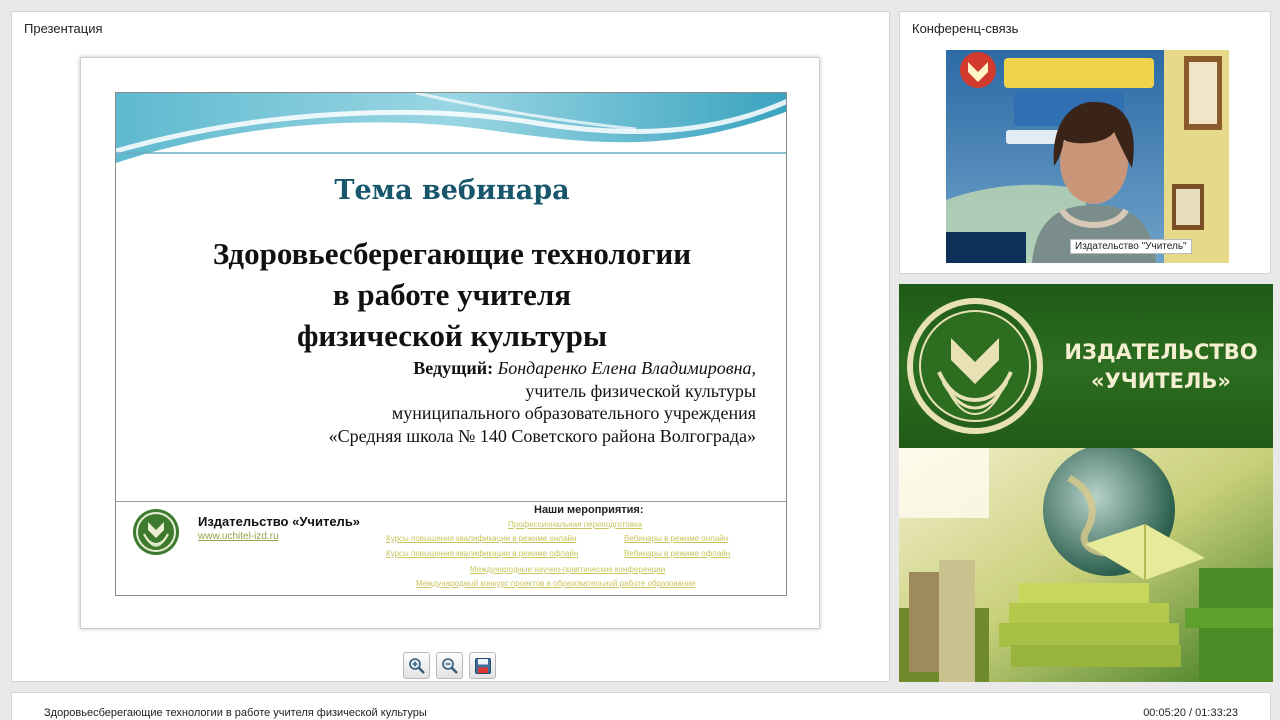 This screenshot has width=1280, height=720. What do you see at coordinates (452, 253) in the screenshot?
I see `slide-heading-line: Здоровьесберегающие технологии` at bounding box center [452, 253].